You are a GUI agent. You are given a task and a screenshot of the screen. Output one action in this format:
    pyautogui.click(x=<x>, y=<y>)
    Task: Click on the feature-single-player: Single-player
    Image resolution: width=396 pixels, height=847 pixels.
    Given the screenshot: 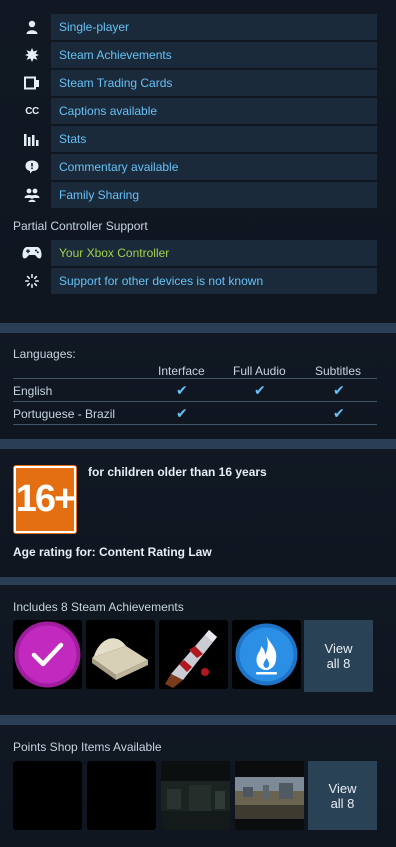 What is the action you would take?
    pyautogui.click(x=195, y=27)
    